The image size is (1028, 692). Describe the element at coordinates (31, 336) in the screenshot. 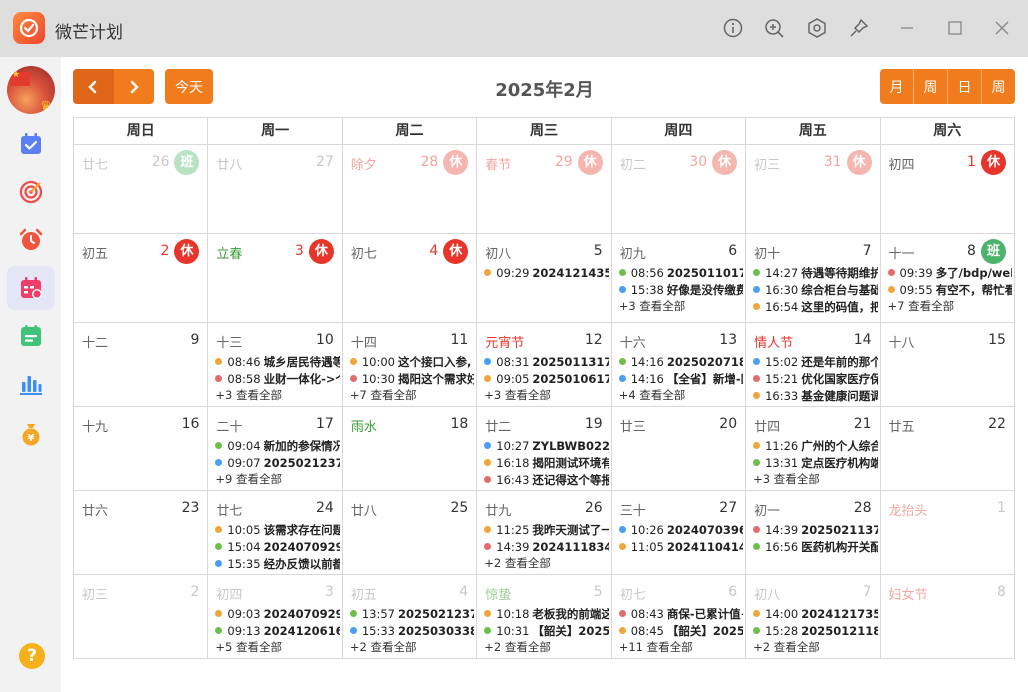

I see `sidebar-item-notes` at that location.